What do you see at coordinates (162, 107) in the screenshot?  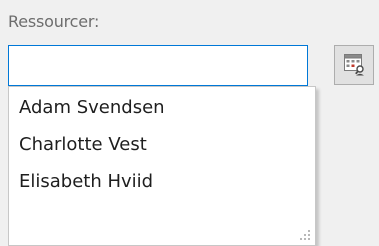 I see `dropdown-item-adam-svendsen: Adam Svendsen` at bounding box center [162, 107].